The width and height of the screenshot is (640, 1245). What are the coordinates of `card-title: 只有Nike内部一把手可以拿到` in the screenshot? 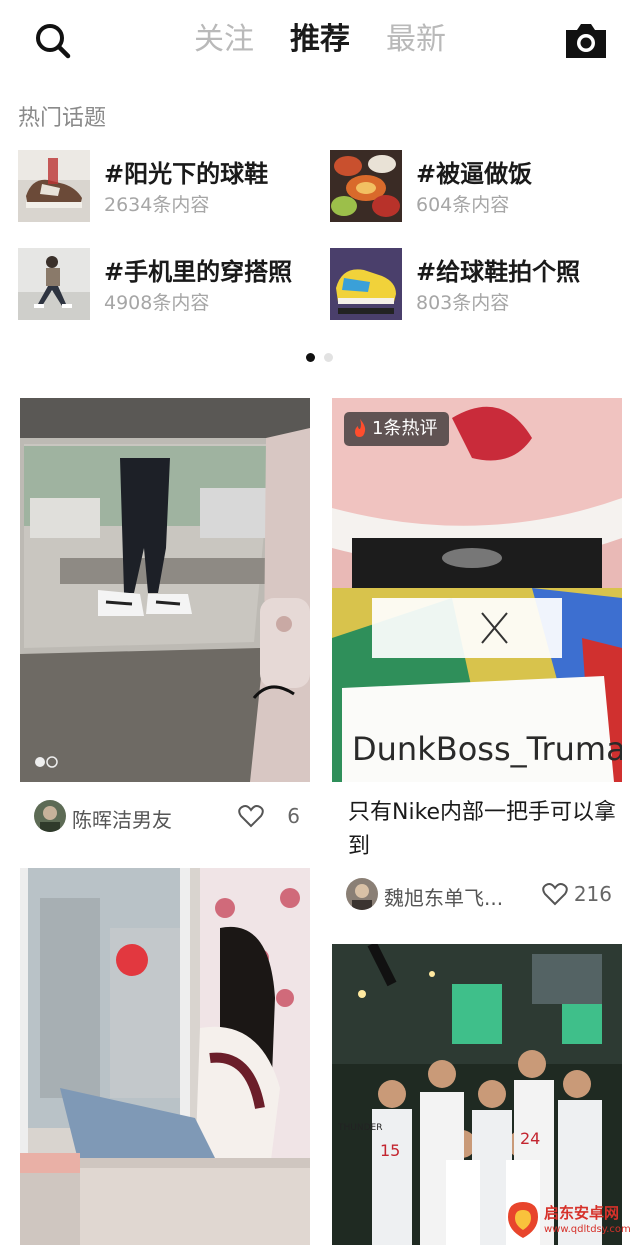 It's located at (483, 830).